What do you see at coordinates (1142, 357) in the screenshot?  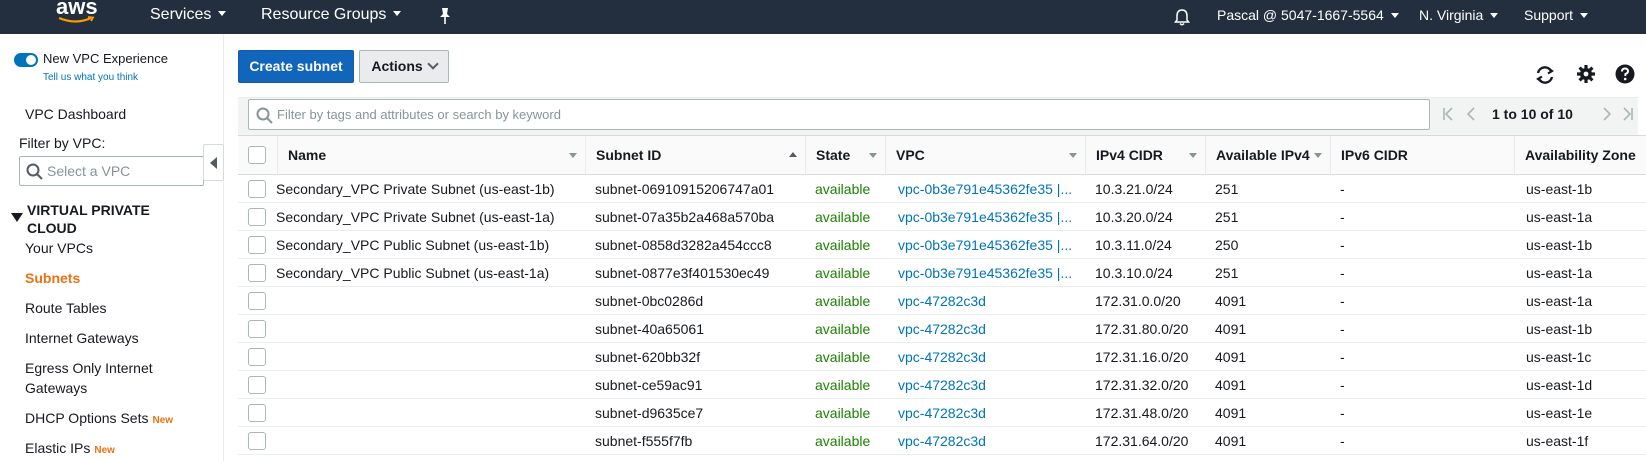 I see `cell-ipv4-cidr: 172.31.16.0/20` at bounding box center [1142, 357].